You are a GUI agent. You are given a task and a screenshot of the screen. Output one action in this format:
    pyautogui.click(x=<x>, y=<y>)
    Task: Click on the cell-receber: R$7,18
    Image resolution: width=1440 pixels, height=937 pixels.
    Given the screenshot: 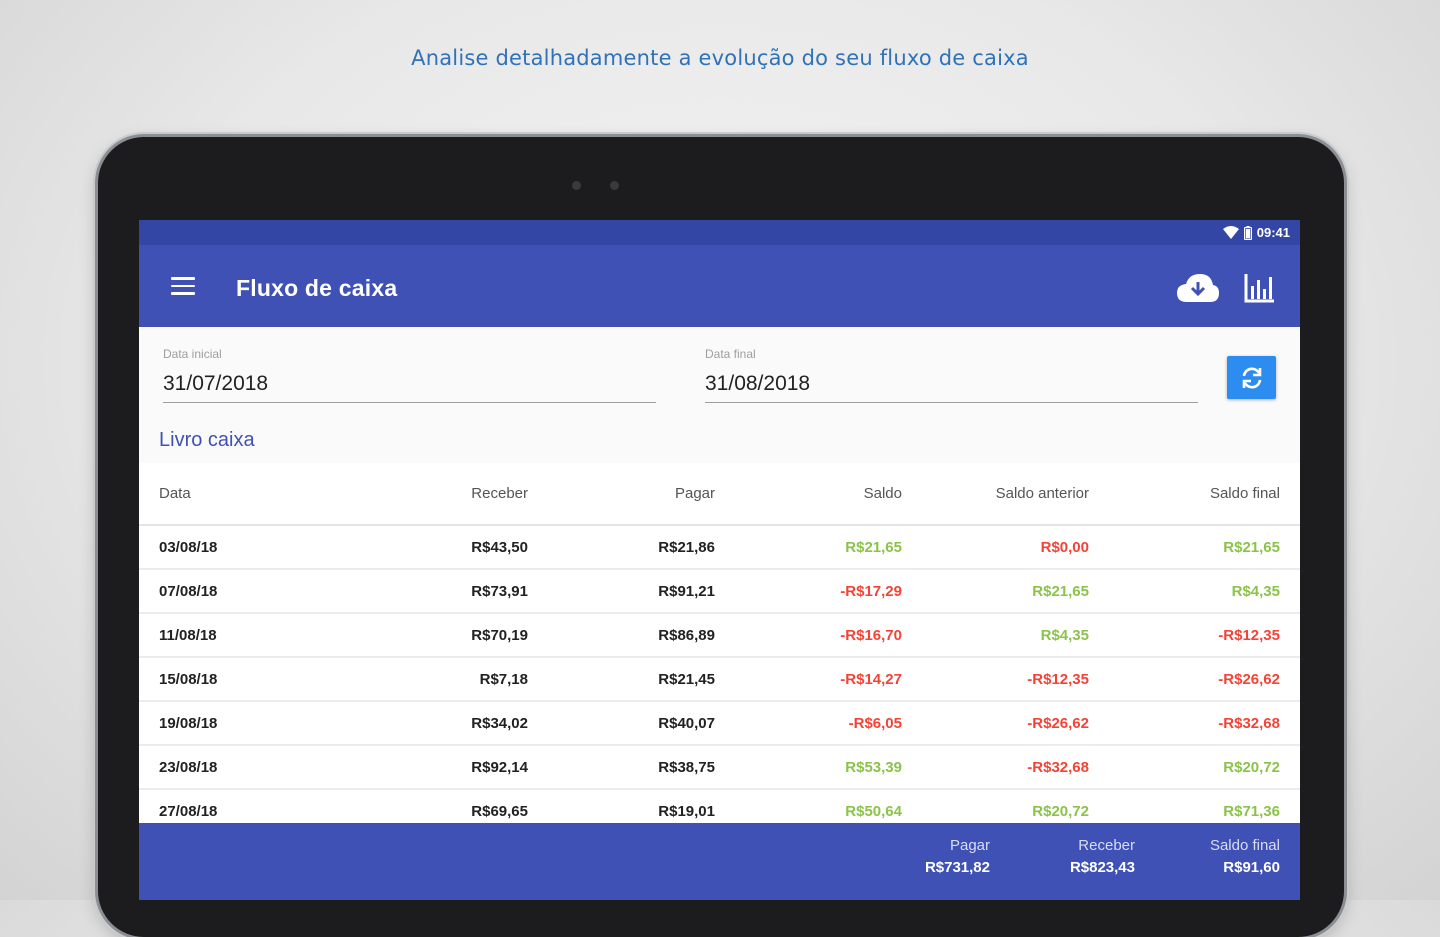 What is the action you would take?
    pyautogui.click(x=503, y=679)
    